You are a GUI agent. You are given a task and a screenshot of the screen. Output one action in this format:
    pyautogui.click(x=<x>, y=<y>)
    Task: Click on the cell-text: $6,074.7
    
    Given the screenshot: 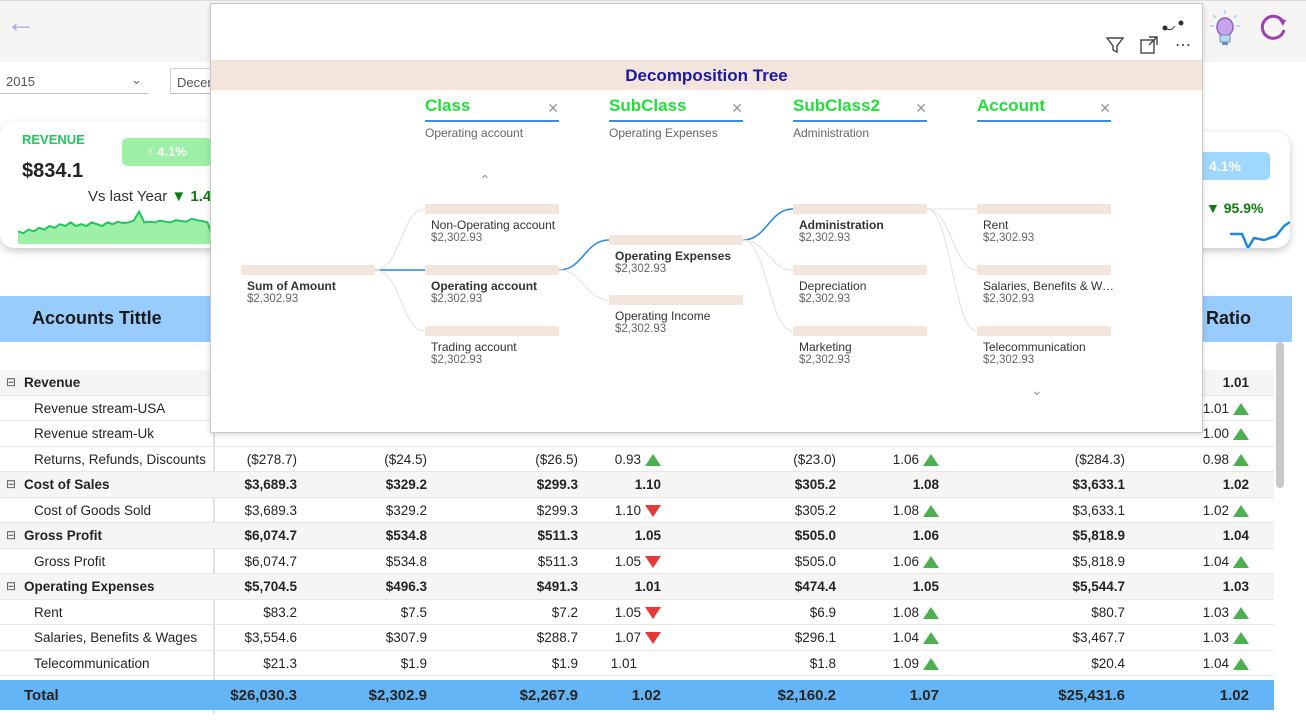 What is the action you would take?
    pyautogui.click(x=270, y=561)
    